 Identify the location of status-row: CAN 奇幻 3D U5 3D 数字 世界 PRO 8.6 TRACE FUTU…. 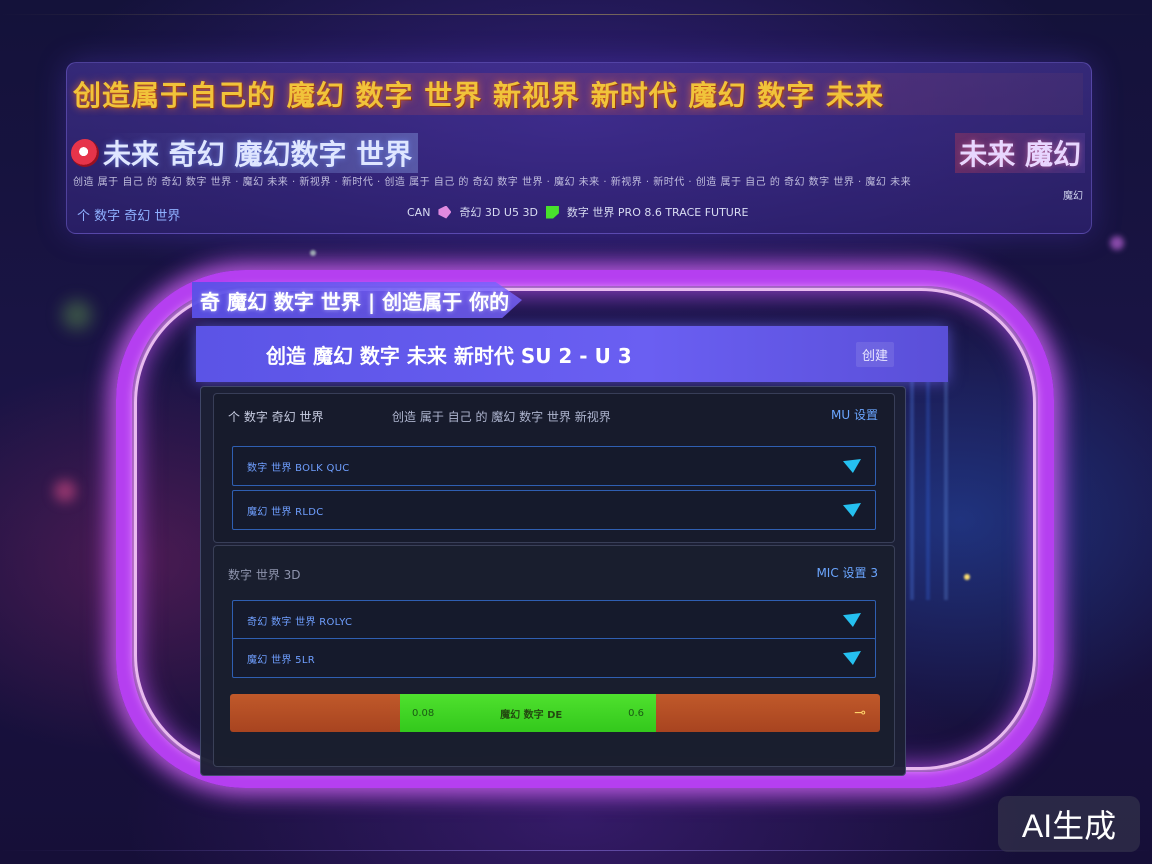
(577, 212).